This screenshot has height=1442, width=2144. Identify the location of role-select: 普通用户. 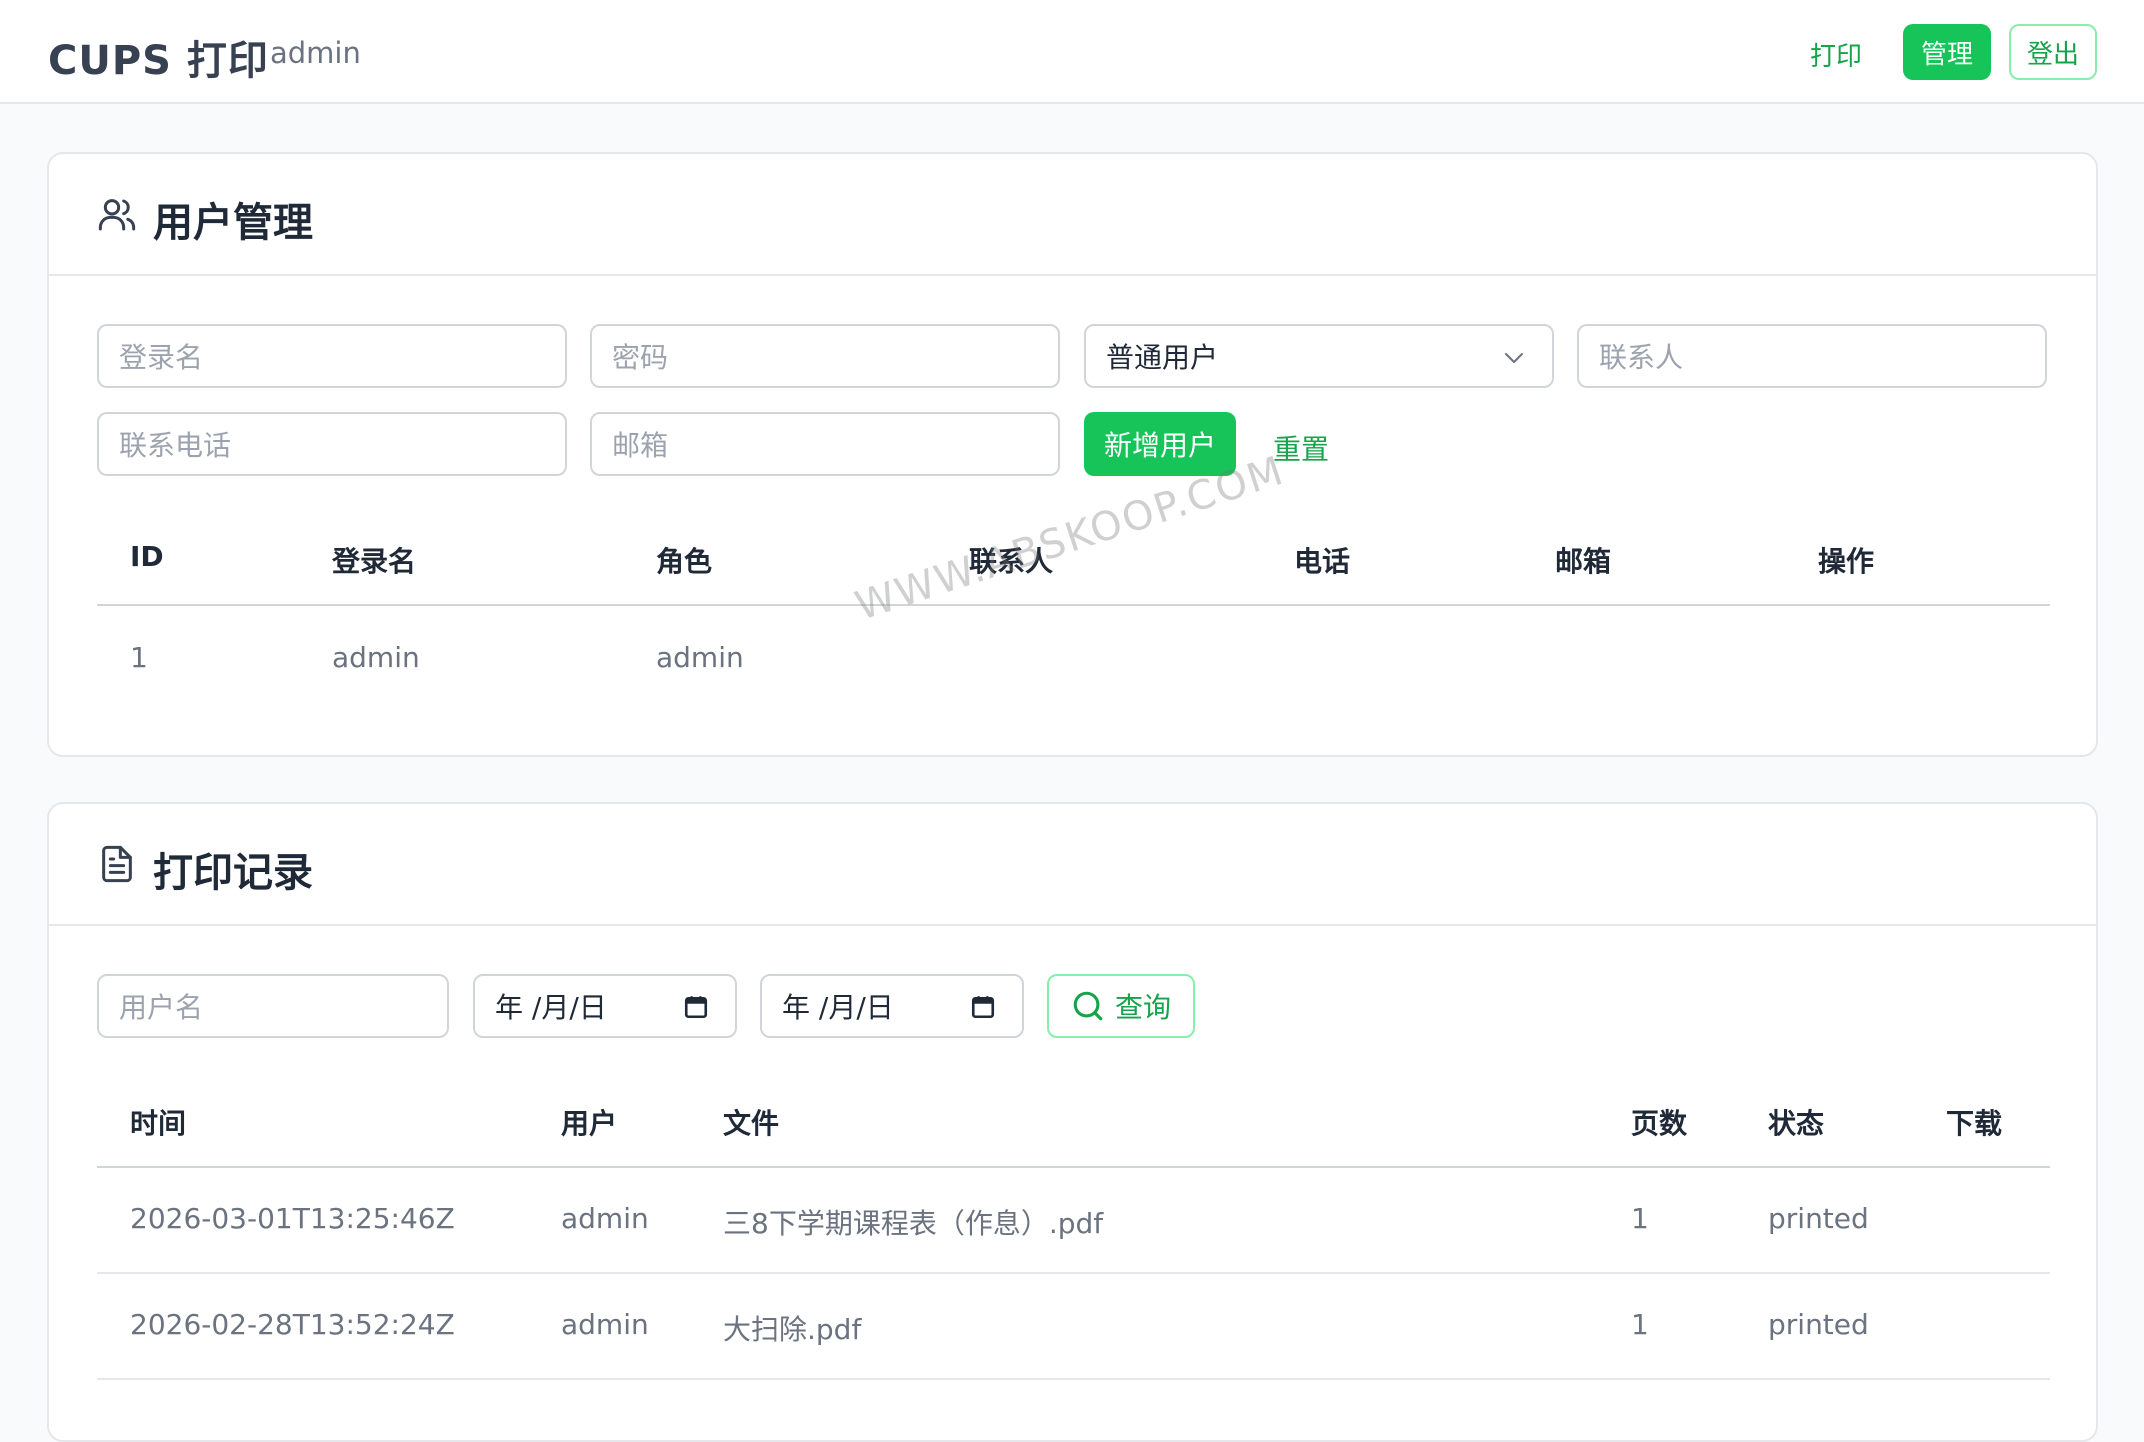
(1319, 356).